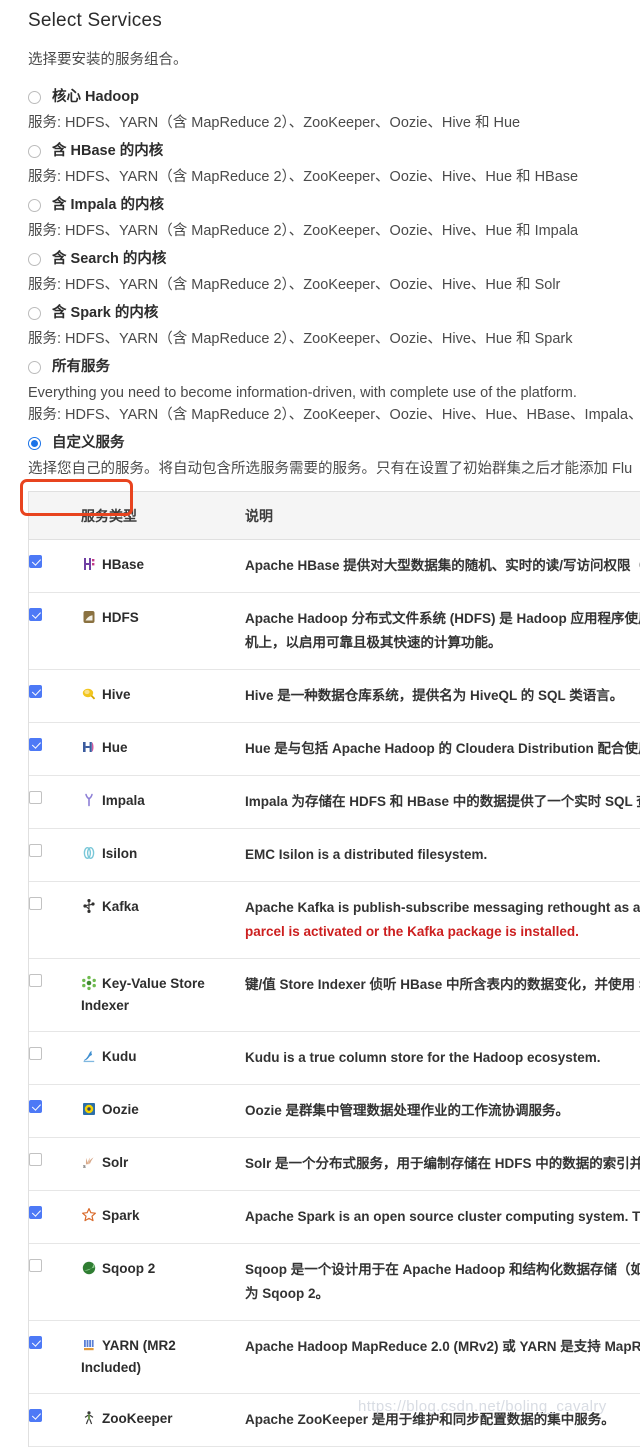 The width and height of the screenshot is (640, 1447). Describe the element at coordinates (89, 800) in the screenshot. I see `impala-icon` at that location.